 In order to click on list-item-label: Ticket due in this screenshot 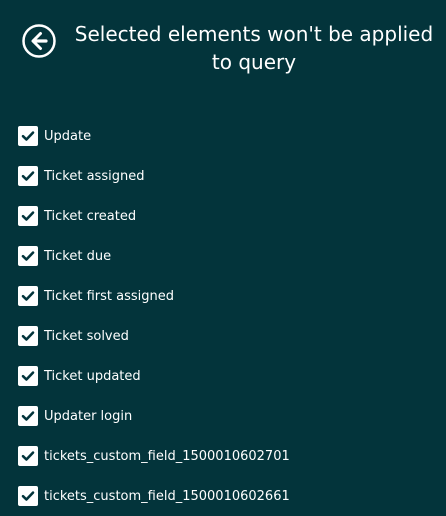, I will do `click(78, 256)`.